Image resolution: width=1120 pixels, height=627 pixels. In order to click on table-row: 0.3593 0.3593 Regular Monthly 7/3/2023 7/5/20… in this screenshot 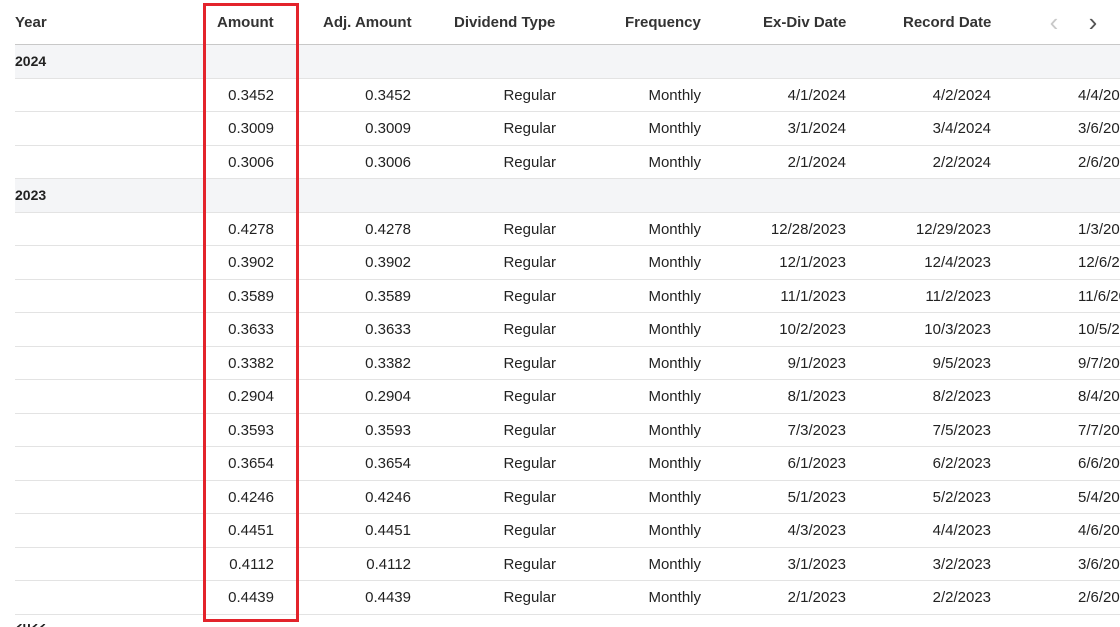, I will do `click(567, 430)`.